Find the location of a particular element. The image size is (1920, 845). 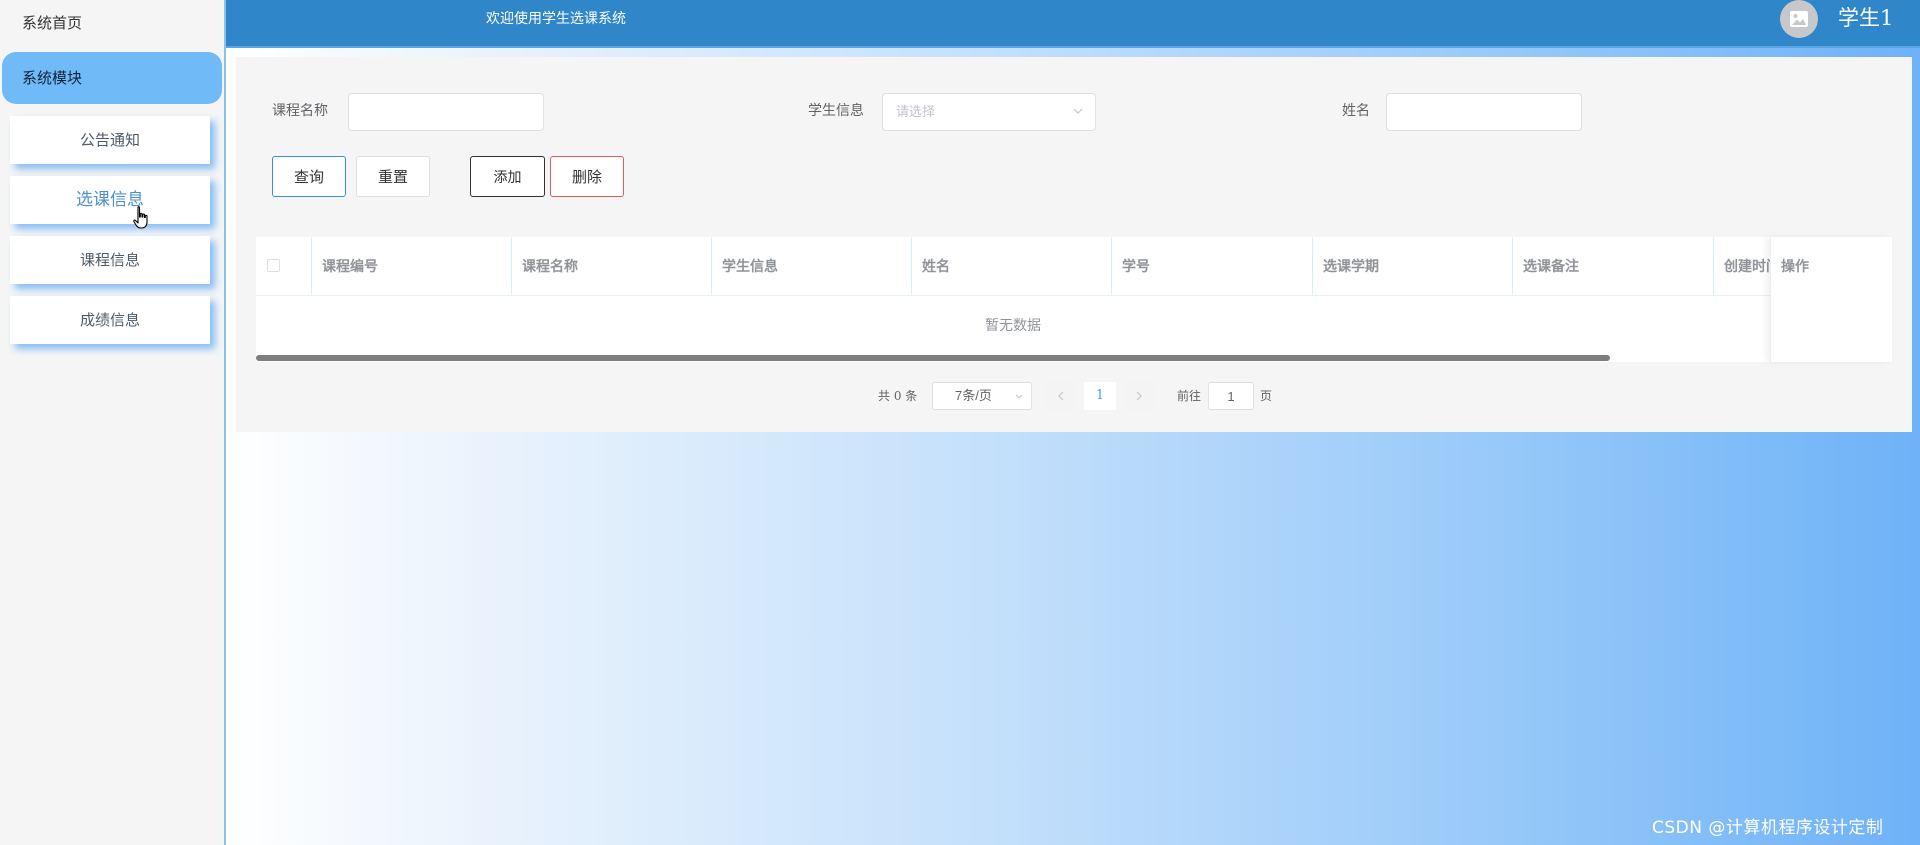

image-icon is located at coordinates (1799, 19).